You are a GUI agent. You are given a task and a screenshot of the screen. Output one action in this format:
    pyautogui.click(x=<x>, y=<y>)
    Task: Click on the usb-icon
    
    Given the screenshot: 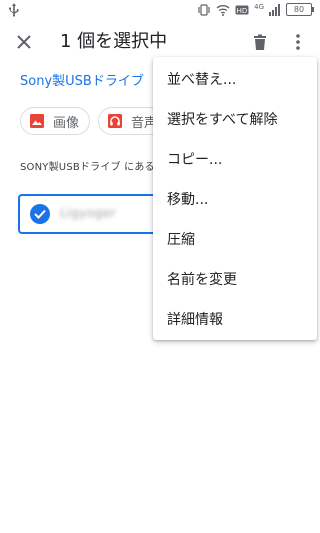 What is the action you would take?
    pyautogui.click(x=14, y=10)
    